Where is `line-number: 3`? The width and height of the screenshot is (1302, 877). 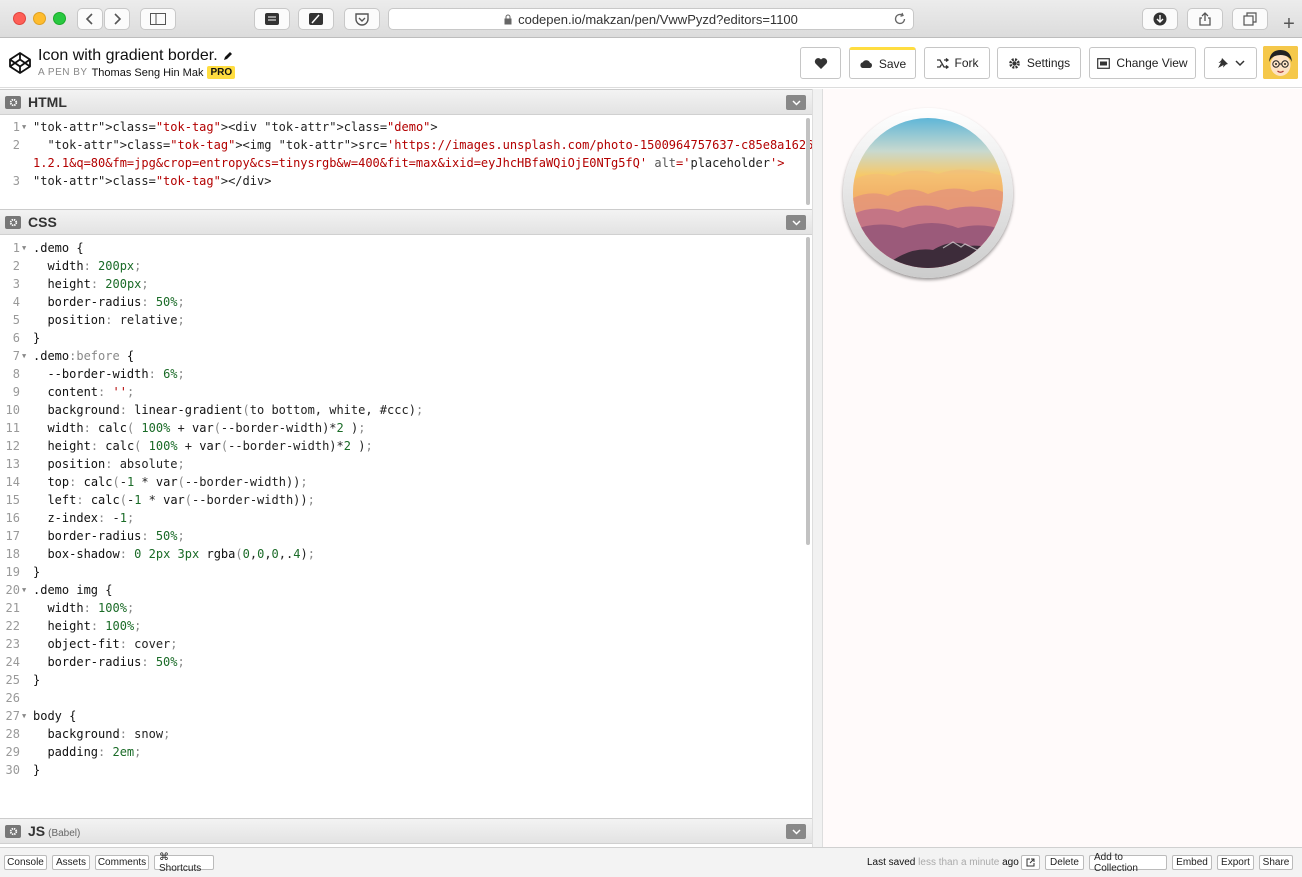
line-number: 3 is located at coordinates (16, 284).